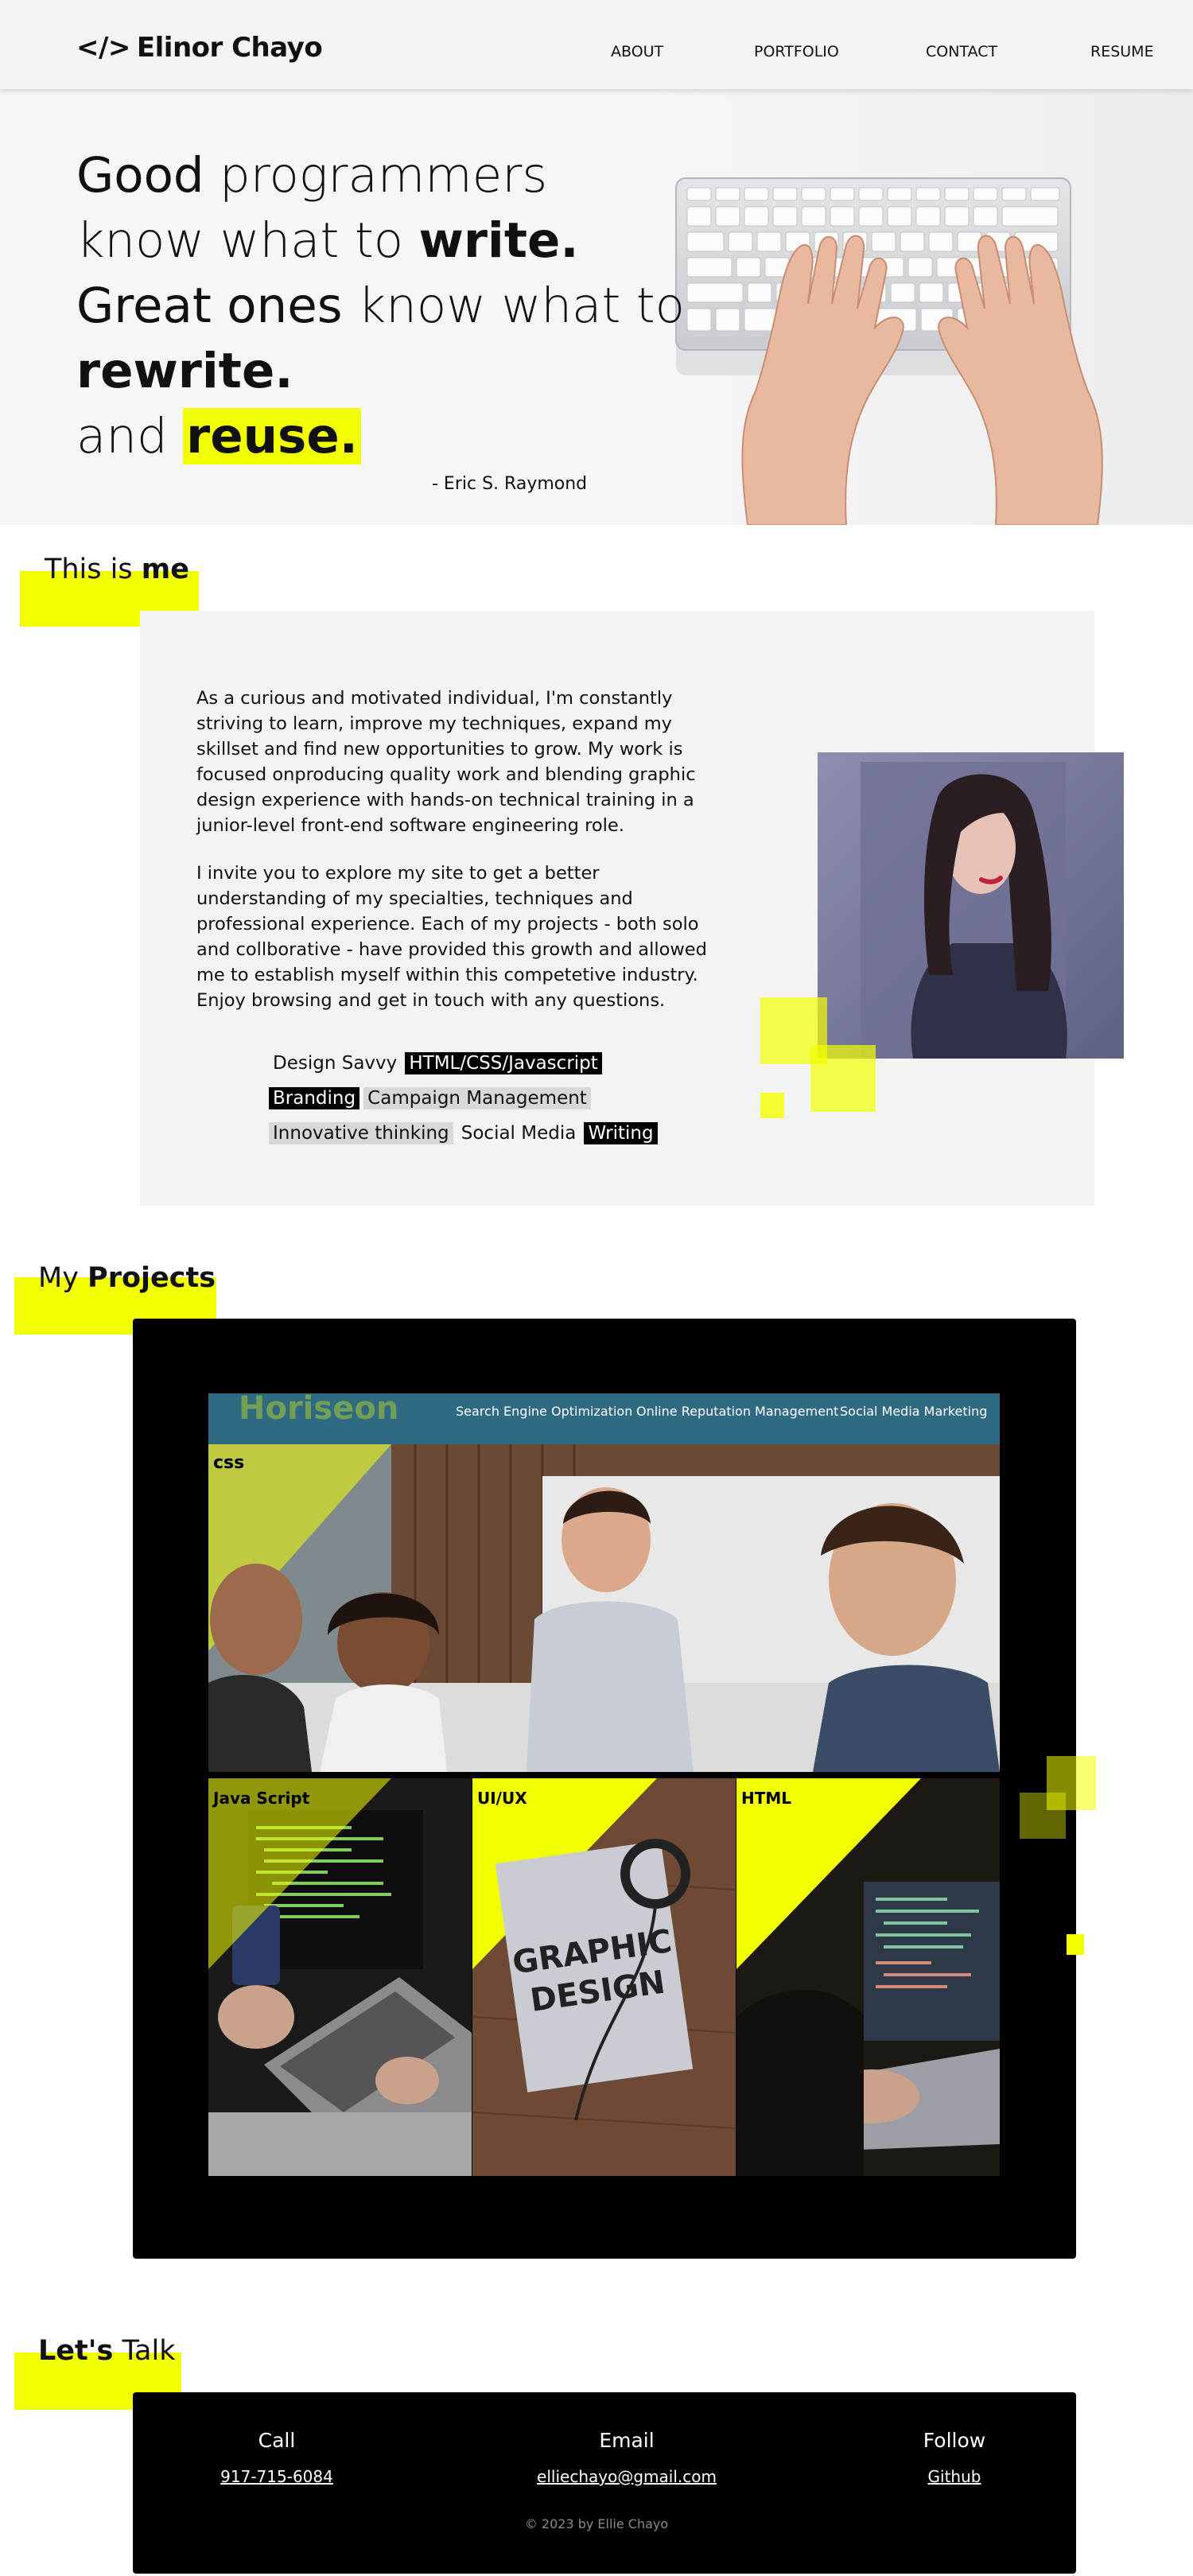 Image resolution: width=1193 pixels, height=2576 pixels. Describe the element at coordinates (477, 1098) in the screenshot. I see `skill-chip: Campaign Management` at that location.